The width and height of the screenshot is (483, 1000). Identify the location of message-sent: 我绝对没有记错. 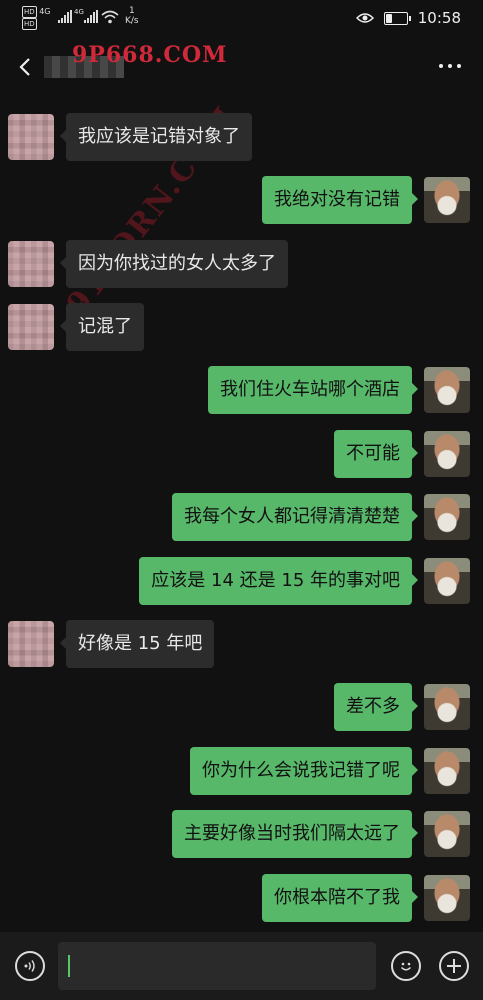
(366, 200).